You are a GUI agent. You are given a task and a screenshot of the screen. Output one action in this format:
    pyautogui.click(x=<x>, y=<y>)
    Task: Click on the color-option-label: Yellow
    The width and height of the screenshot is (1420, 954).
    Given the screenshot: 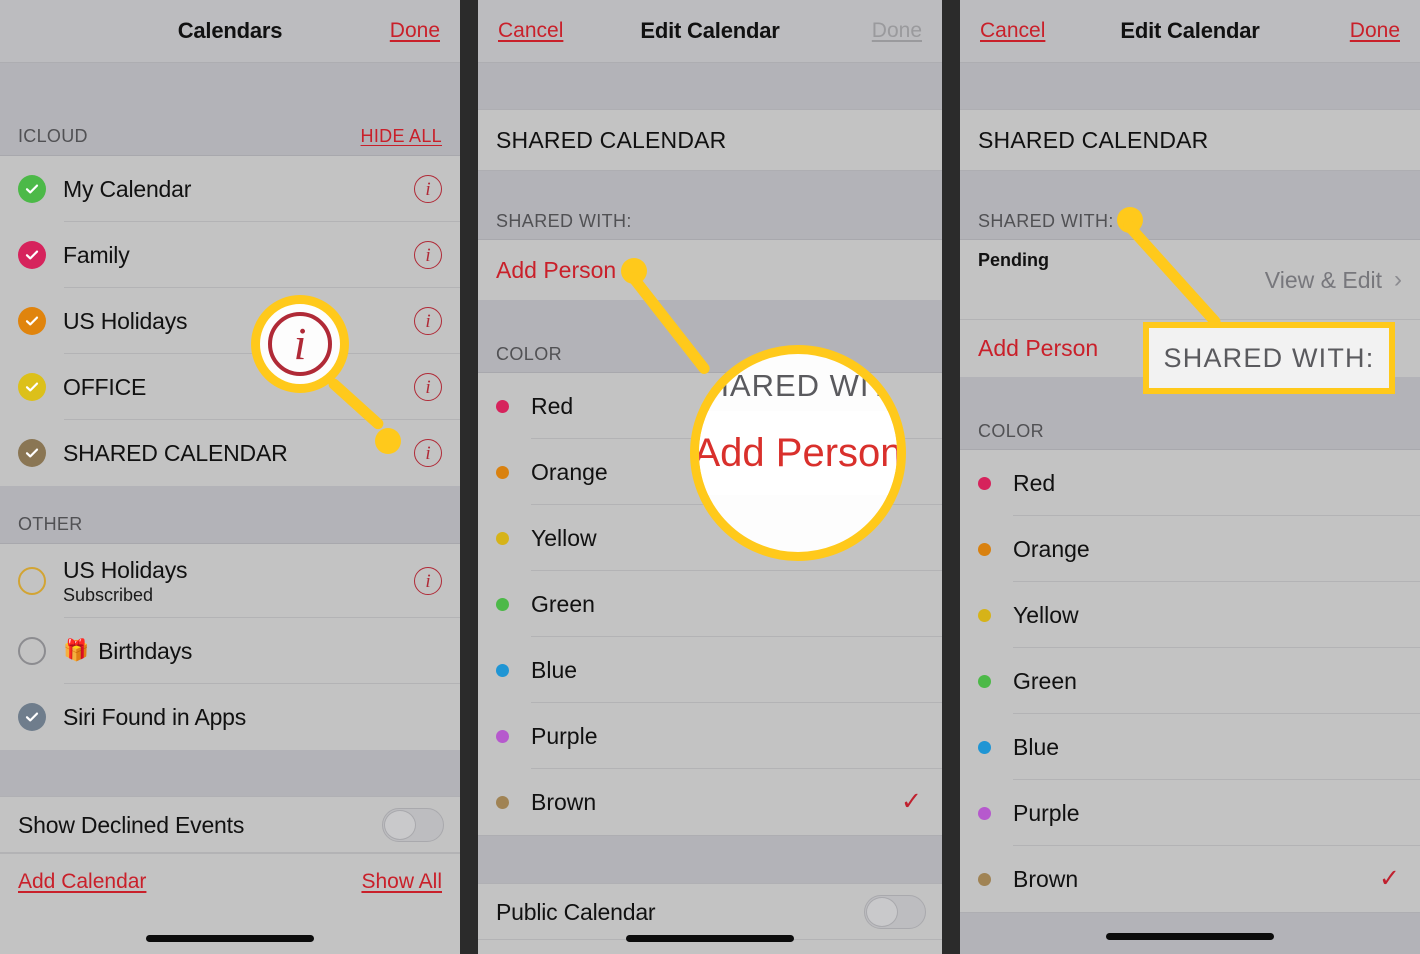 What is the action you would take?
    pyautogui.click(x=564, y=537)
    